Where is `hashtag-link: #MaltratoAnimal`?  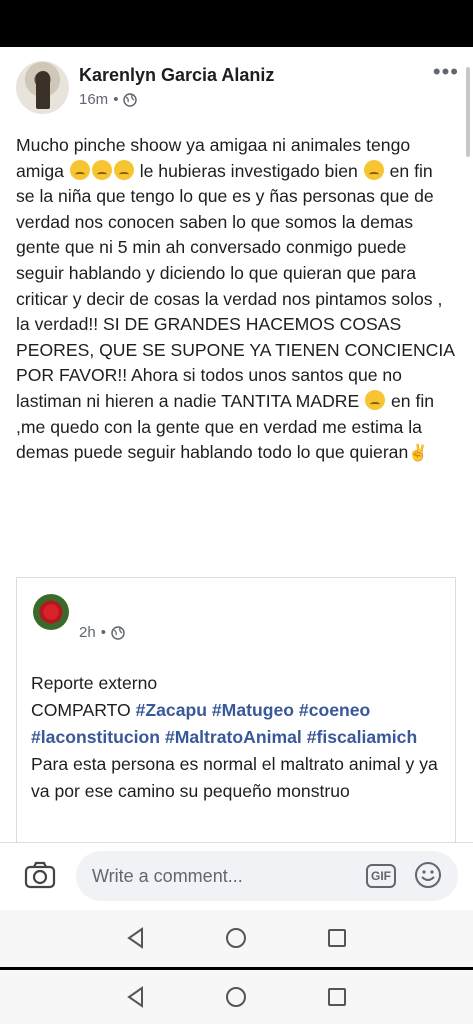
hashtag-link: #MaltratoAnimal is located at coordinates (233, 737).